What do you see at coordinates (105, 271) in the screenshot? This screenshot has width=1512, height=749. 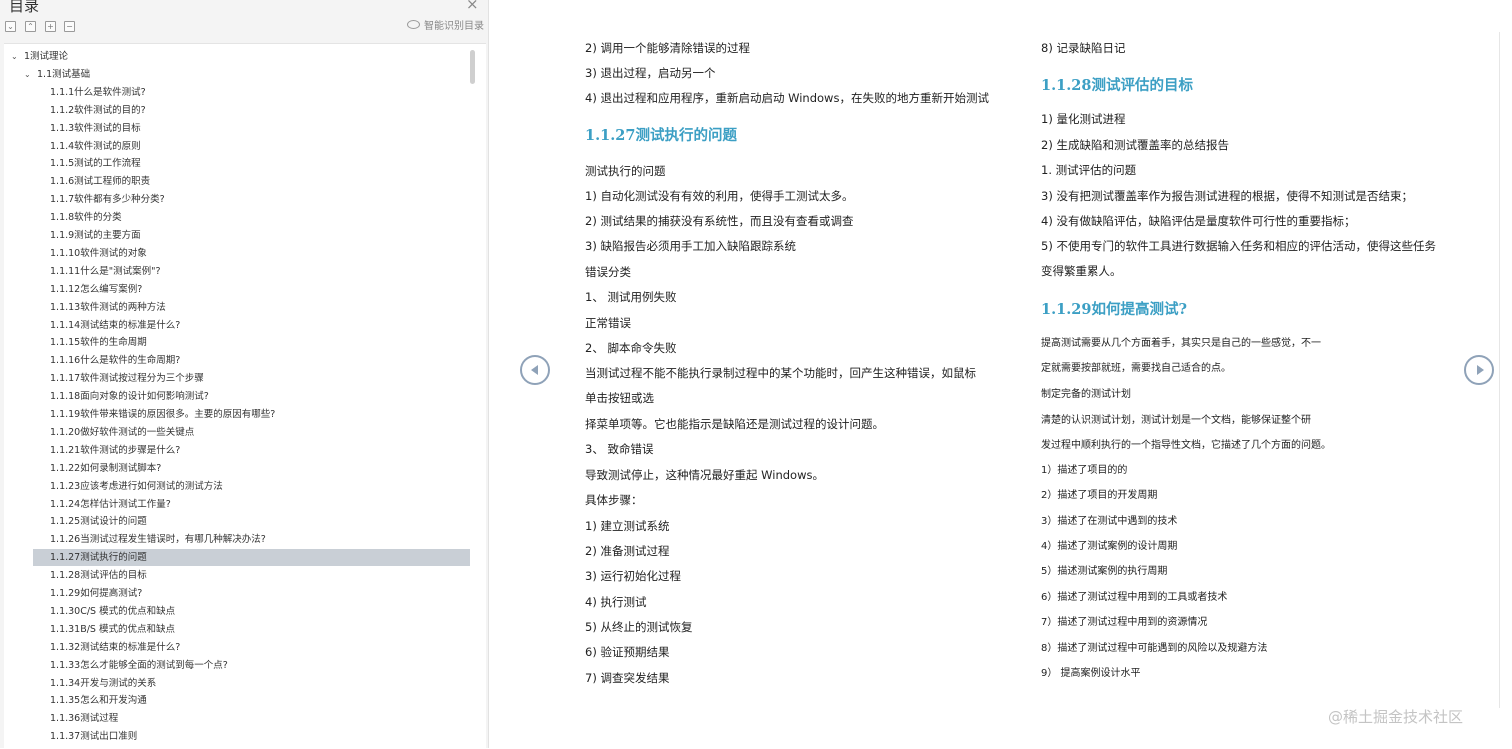 I see `toc-item-label: 1.1.11什么是"测试案例"?` at bounding box center [105, 271].